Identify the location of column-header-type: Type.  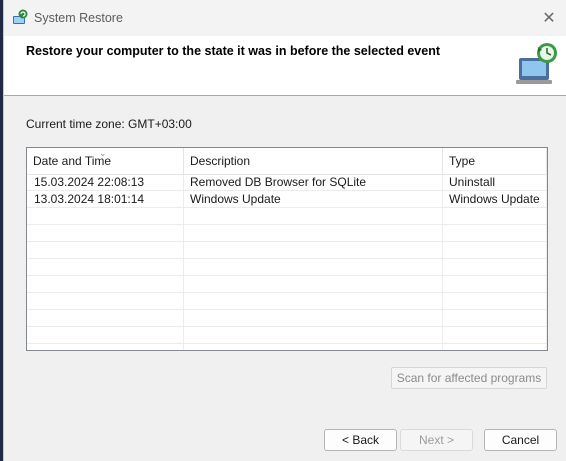
(495, 161).